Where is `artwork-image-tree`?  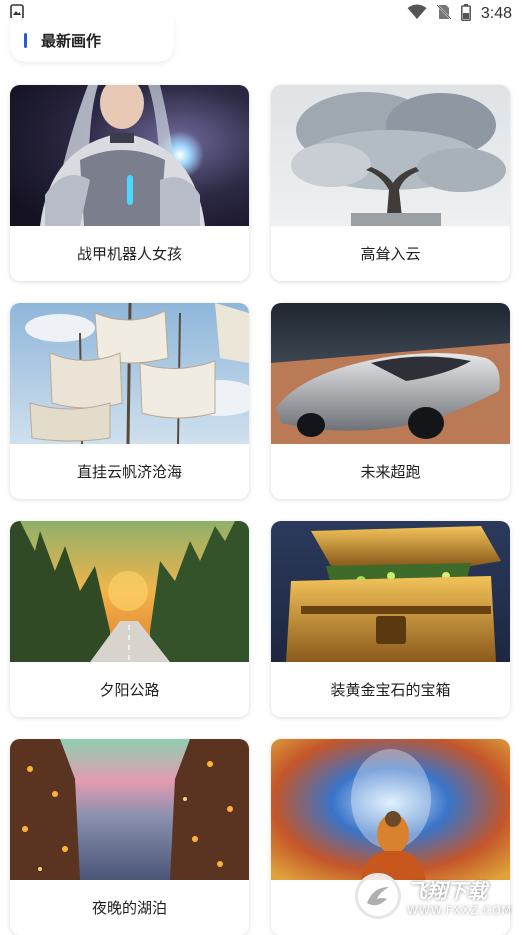
artwork-image-tree is located at coordinates (390, 155).